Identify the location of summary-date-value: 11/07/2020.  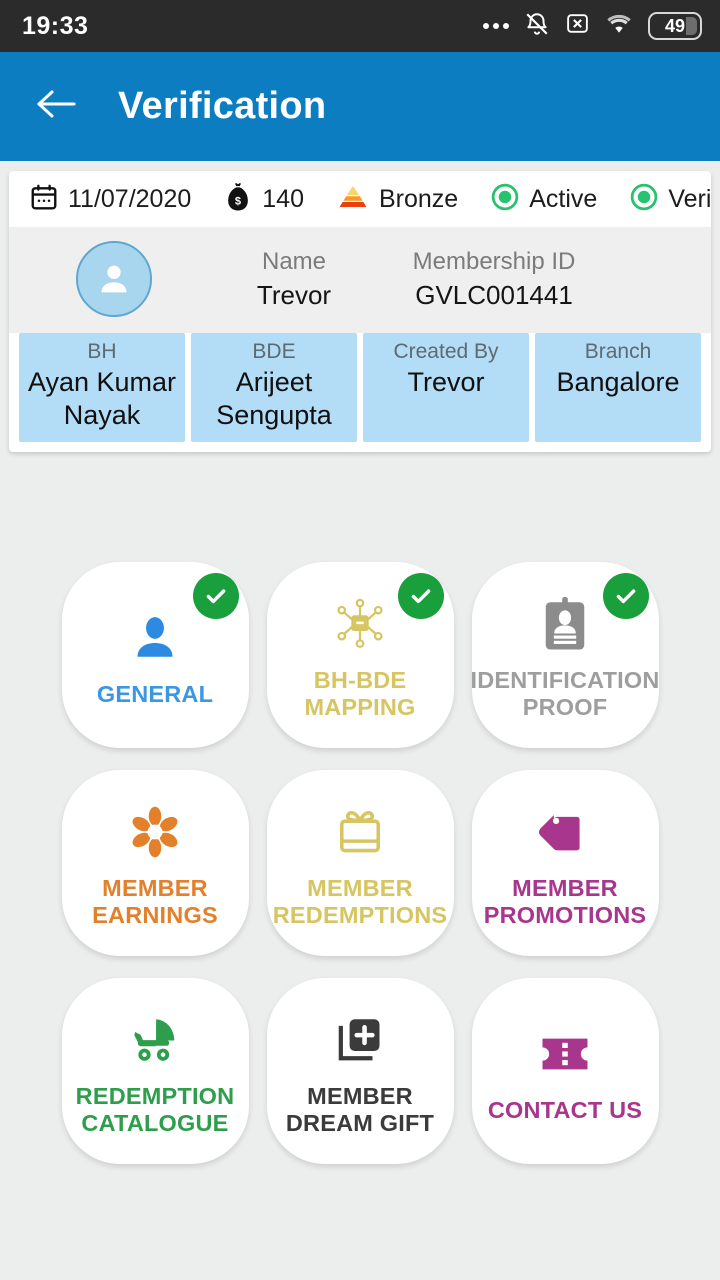
(130, 198).